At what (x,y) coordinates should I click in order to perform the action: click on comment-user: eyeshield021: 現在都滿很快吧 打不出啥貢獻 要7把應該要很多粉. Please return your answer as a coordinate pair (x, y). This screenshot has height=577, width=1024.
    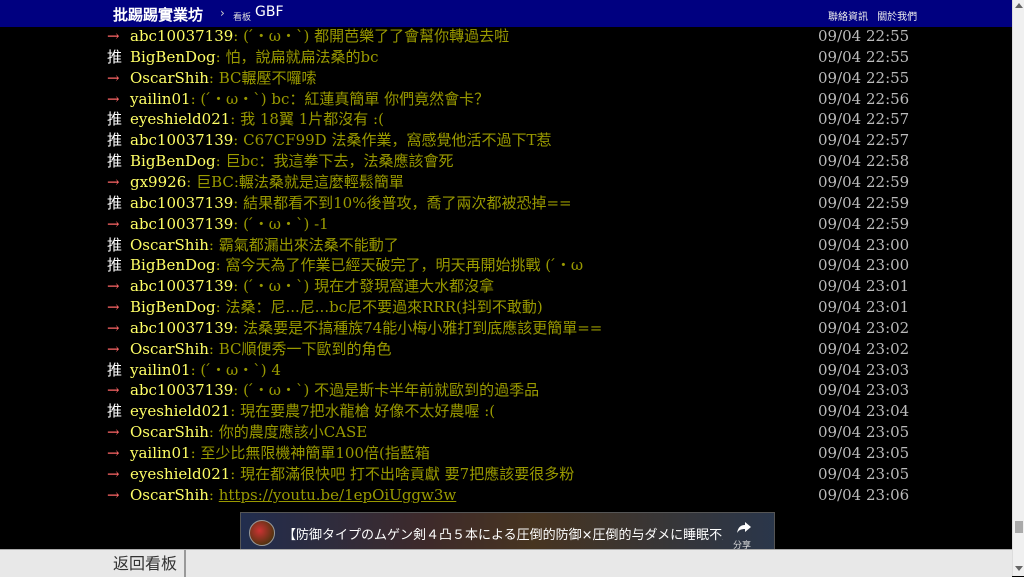
    Looking at the image, I should click on (352, 474).